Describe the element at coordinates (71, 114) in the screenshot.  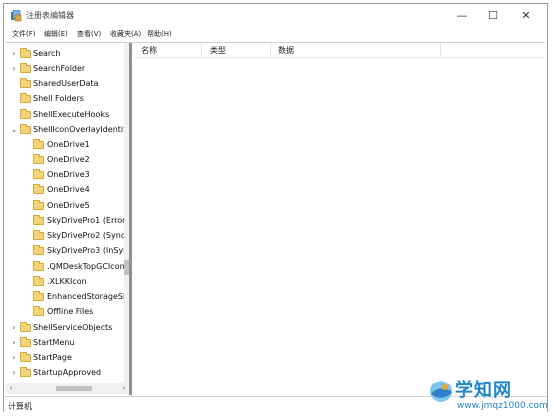
I see `tree-item-label: ShellExecuteHooks` at that location.